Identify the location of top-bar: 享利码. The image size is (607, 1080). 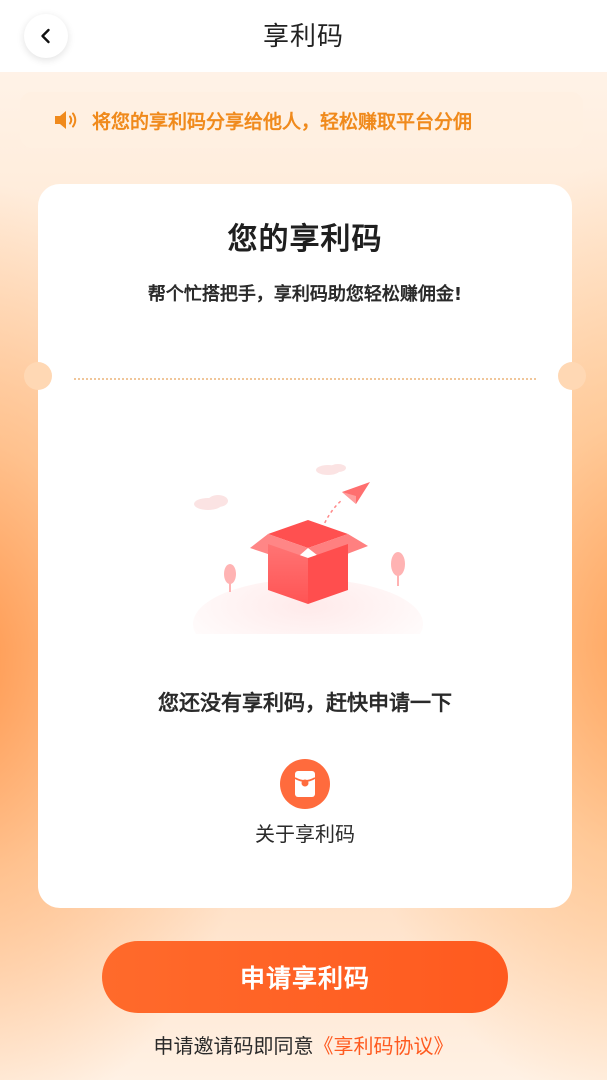
(303, 36).